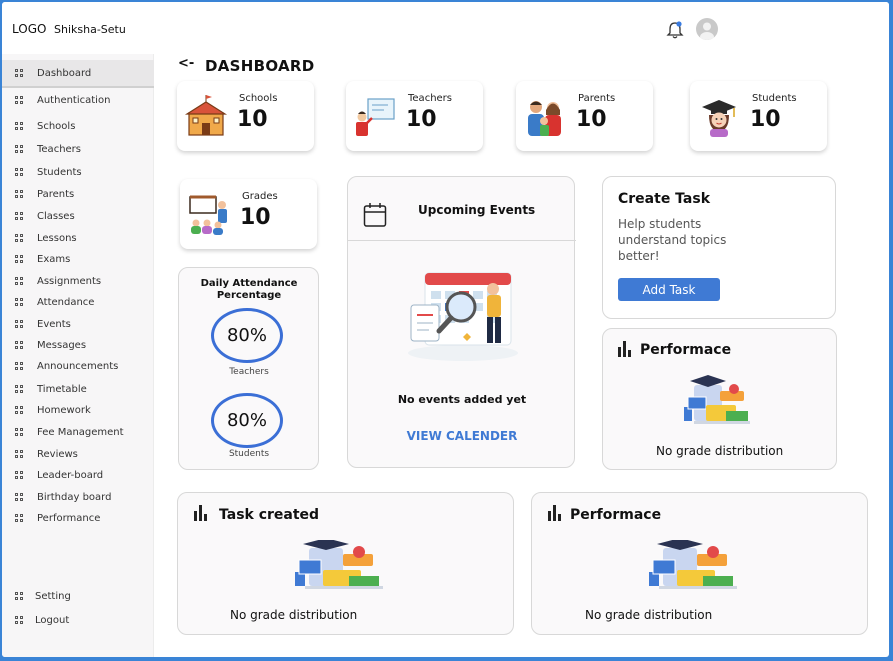 The width and height of the screenshot is (893, 661). What do you see at coordinates (245, 116) in the screenshot?
I see `stat-card-schools: Schools 10` at bounding box center [245, 116].